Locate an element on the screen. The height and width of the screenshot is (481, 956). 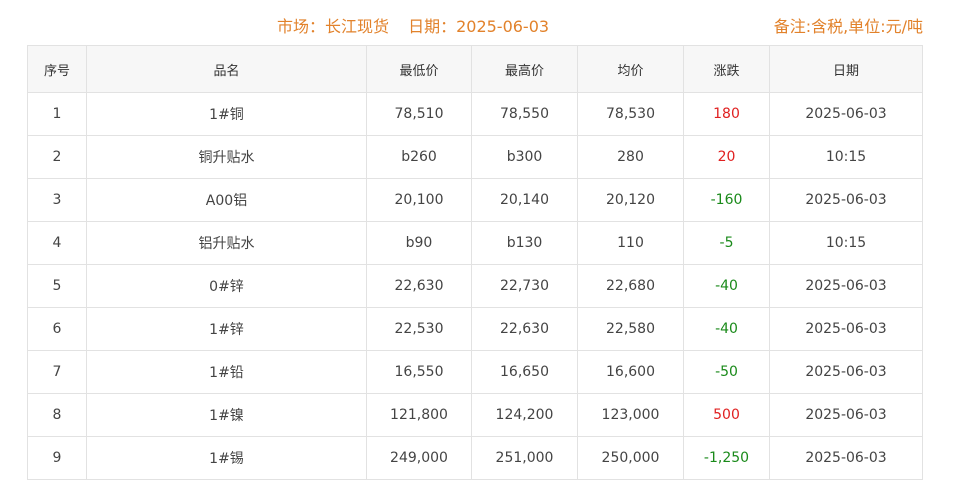
avg-price: 110 is located at coordinates (630, 243).